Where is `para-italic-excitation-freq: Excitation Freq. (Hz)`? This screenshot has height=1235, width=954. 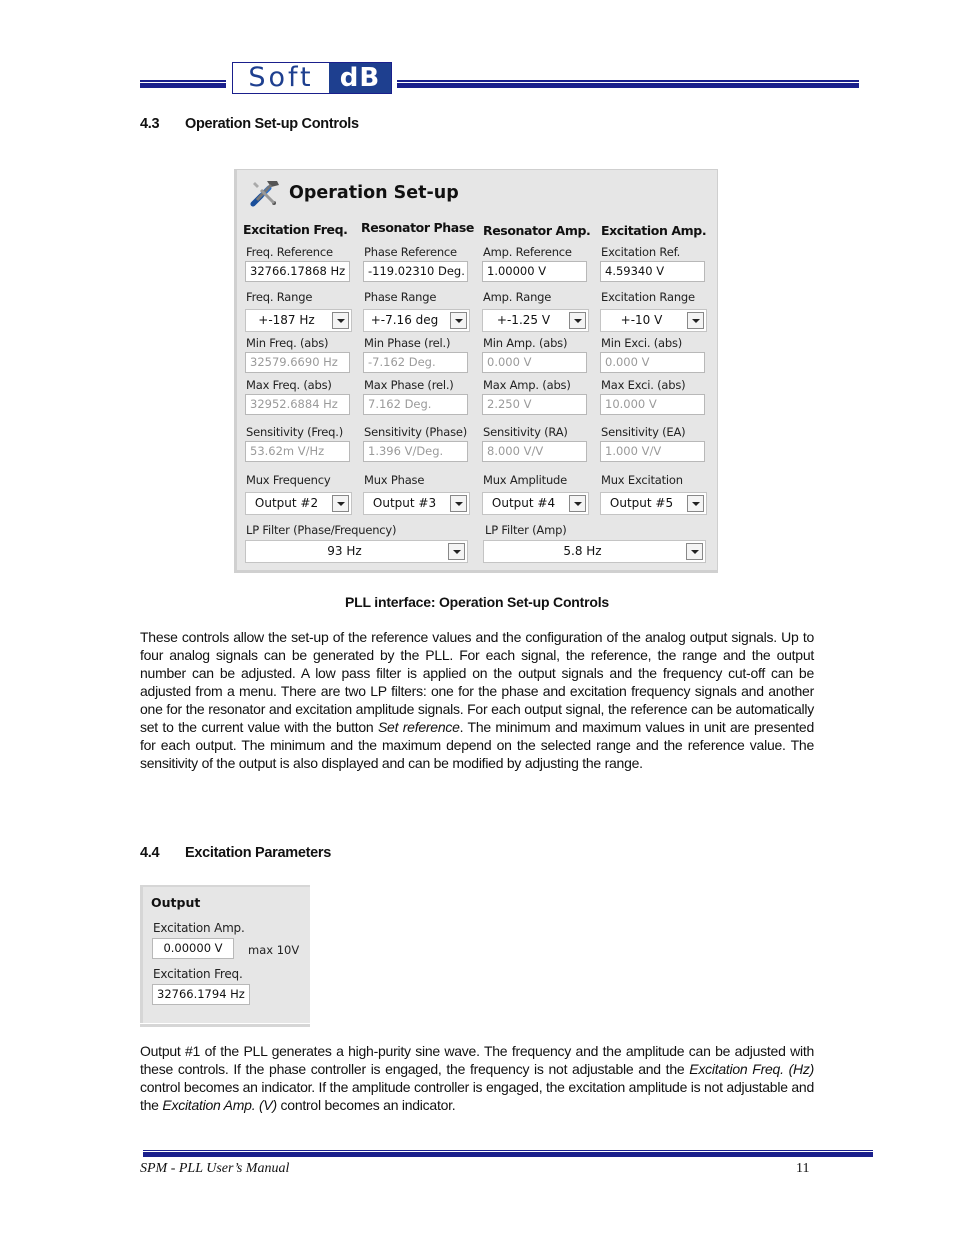 para-italic-excitation-freq: Excitation Freq. (Hz) is located at coordinates (751, 1069).